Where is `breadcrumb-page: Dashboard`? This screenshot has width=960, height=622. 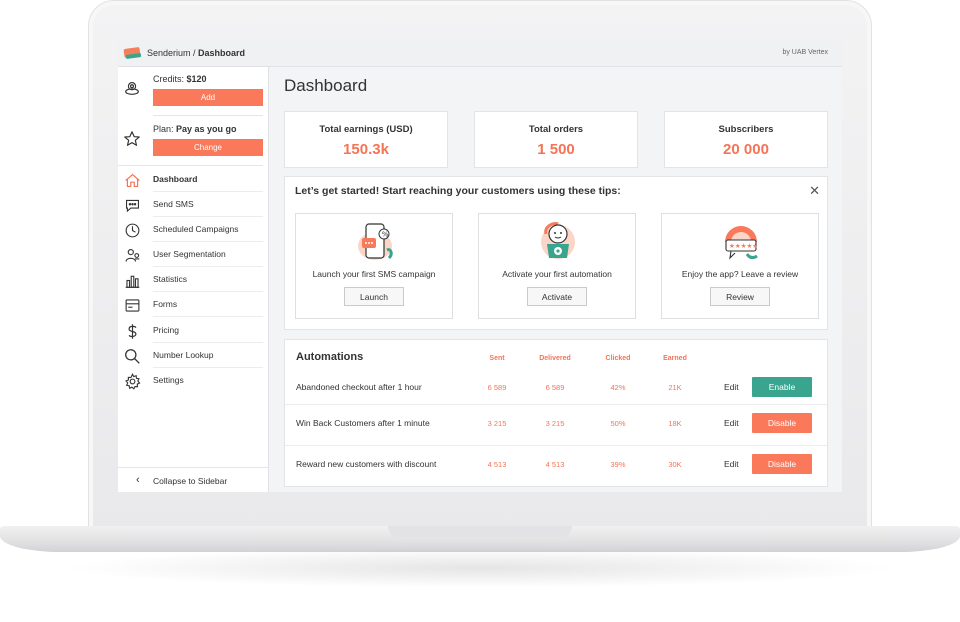 breadcrumb-page: Dashboard is located at coordinates (222, 53).